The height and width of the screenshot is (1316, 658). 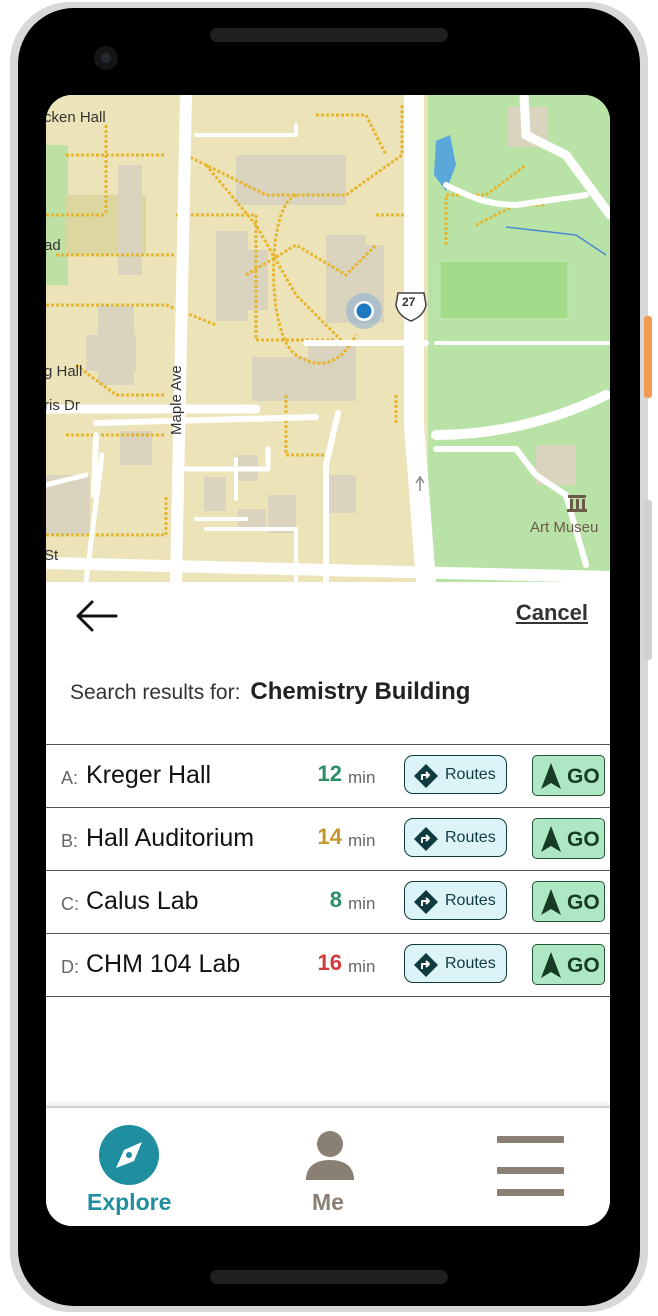 I want to click on result-name: Calus Lab, so click(x=142, y=901).